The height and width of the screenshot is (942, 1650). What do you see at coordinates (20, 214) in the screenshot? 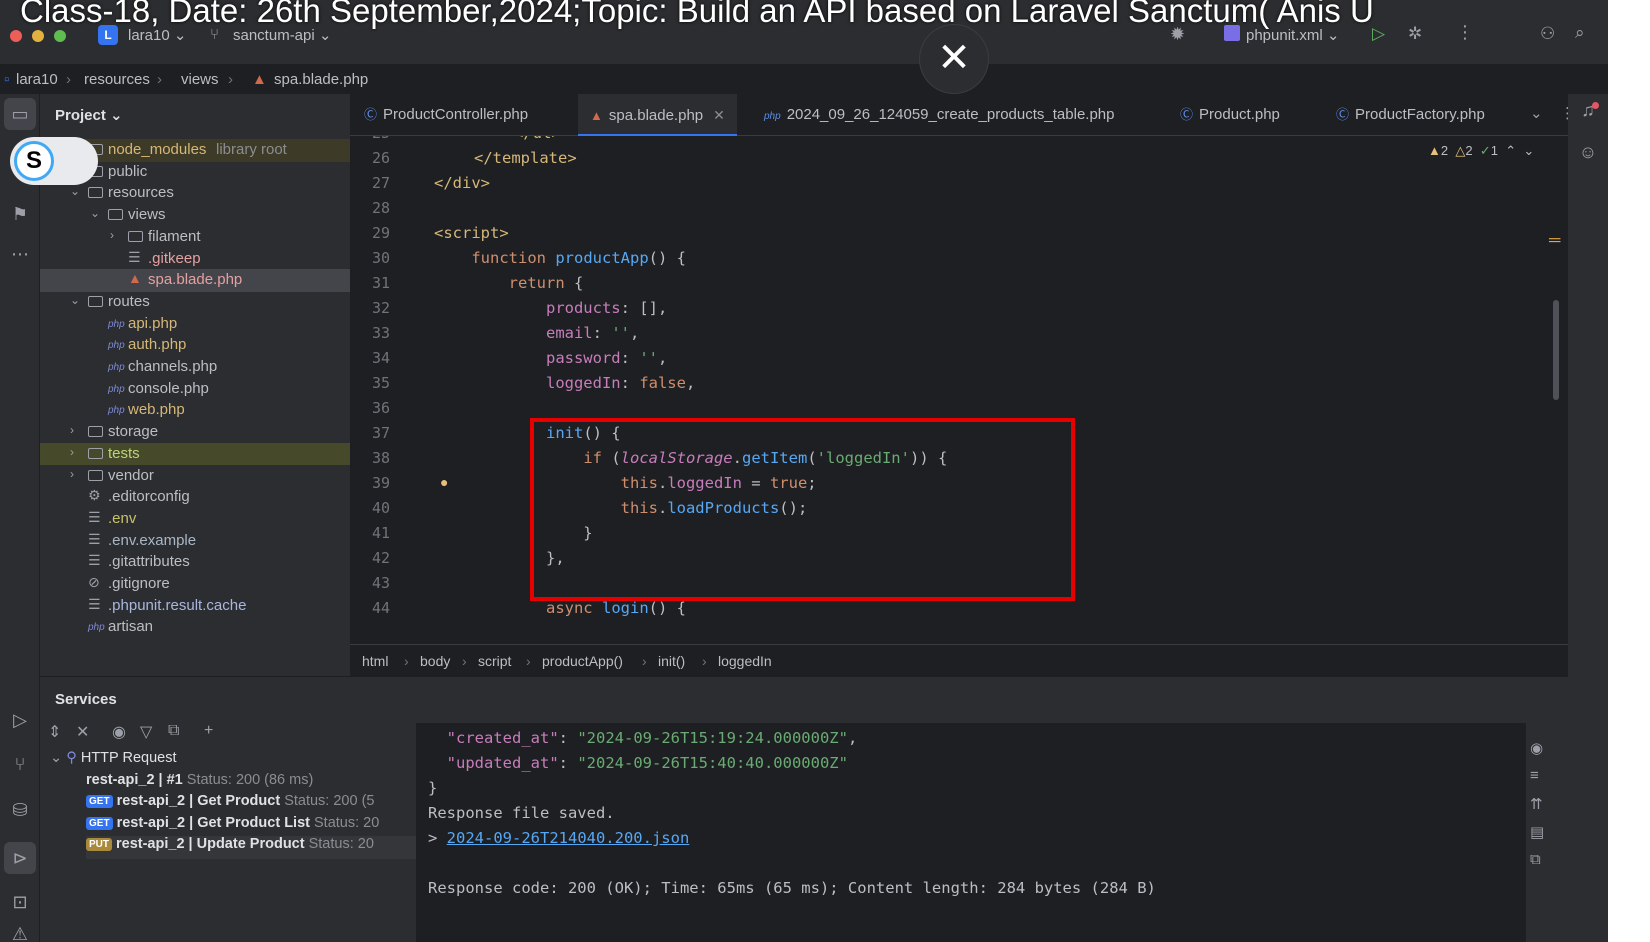
I see `bookmark-icon: ⚑` at bounding box center [20, 214].